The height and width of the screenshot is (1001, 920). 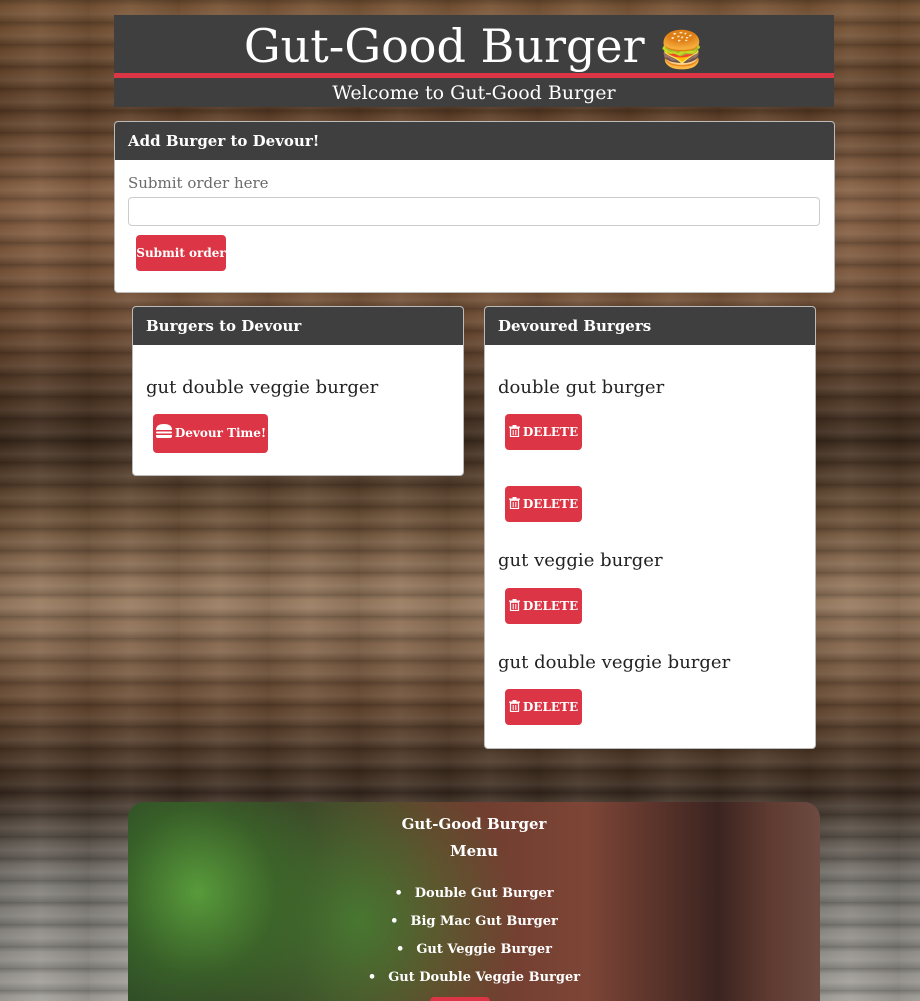 I want to click on devoured-item-name: gut veggie burger, so click(x=580, y=560).